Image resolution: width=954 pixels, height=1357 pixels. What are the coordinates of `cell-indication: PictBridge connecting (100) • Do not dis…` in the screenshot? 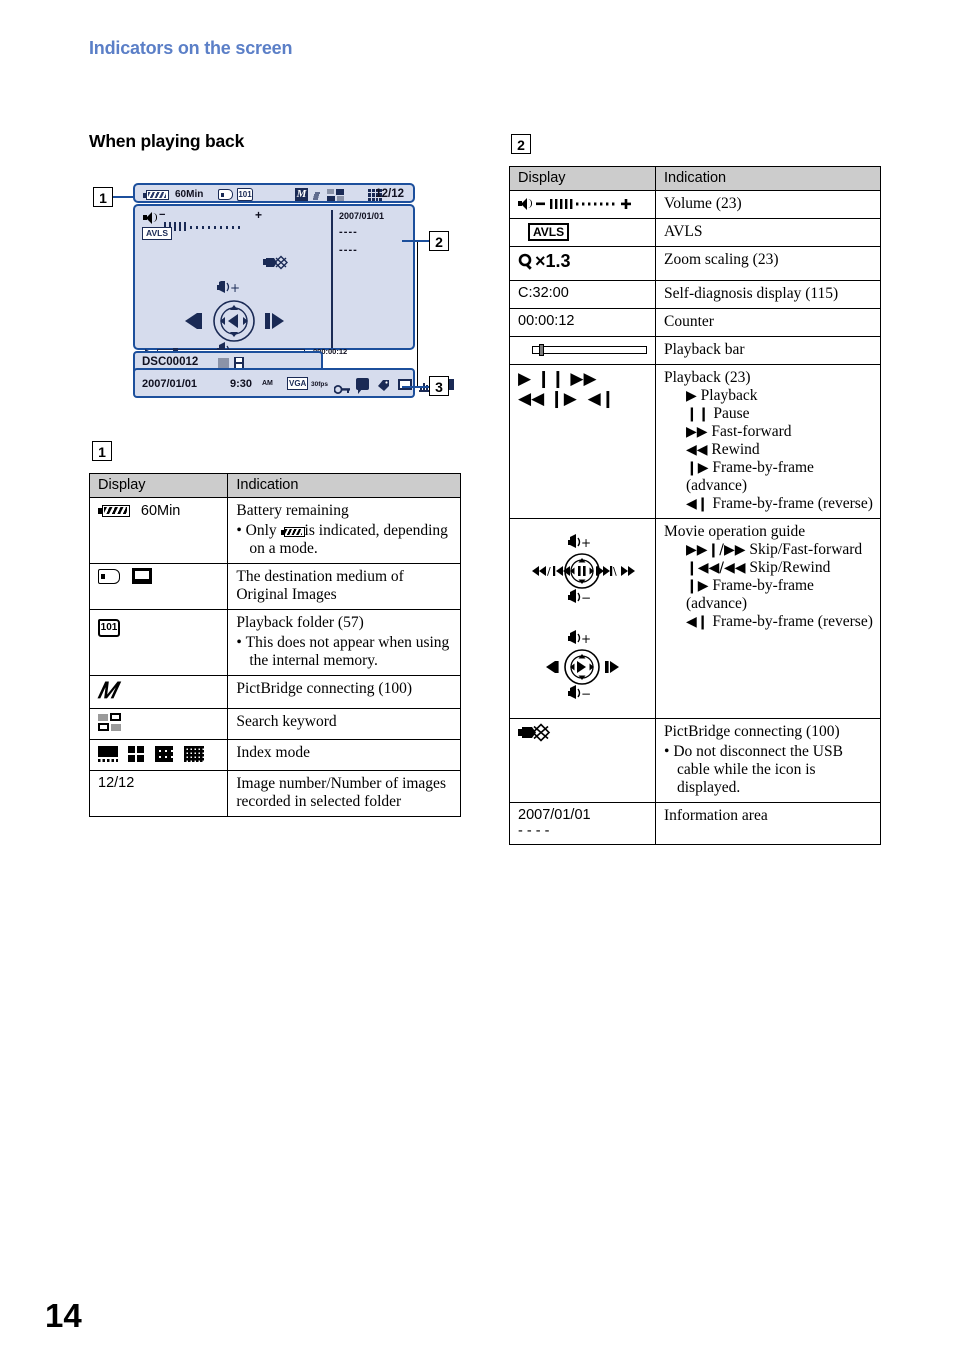 It's located at (768, 760).